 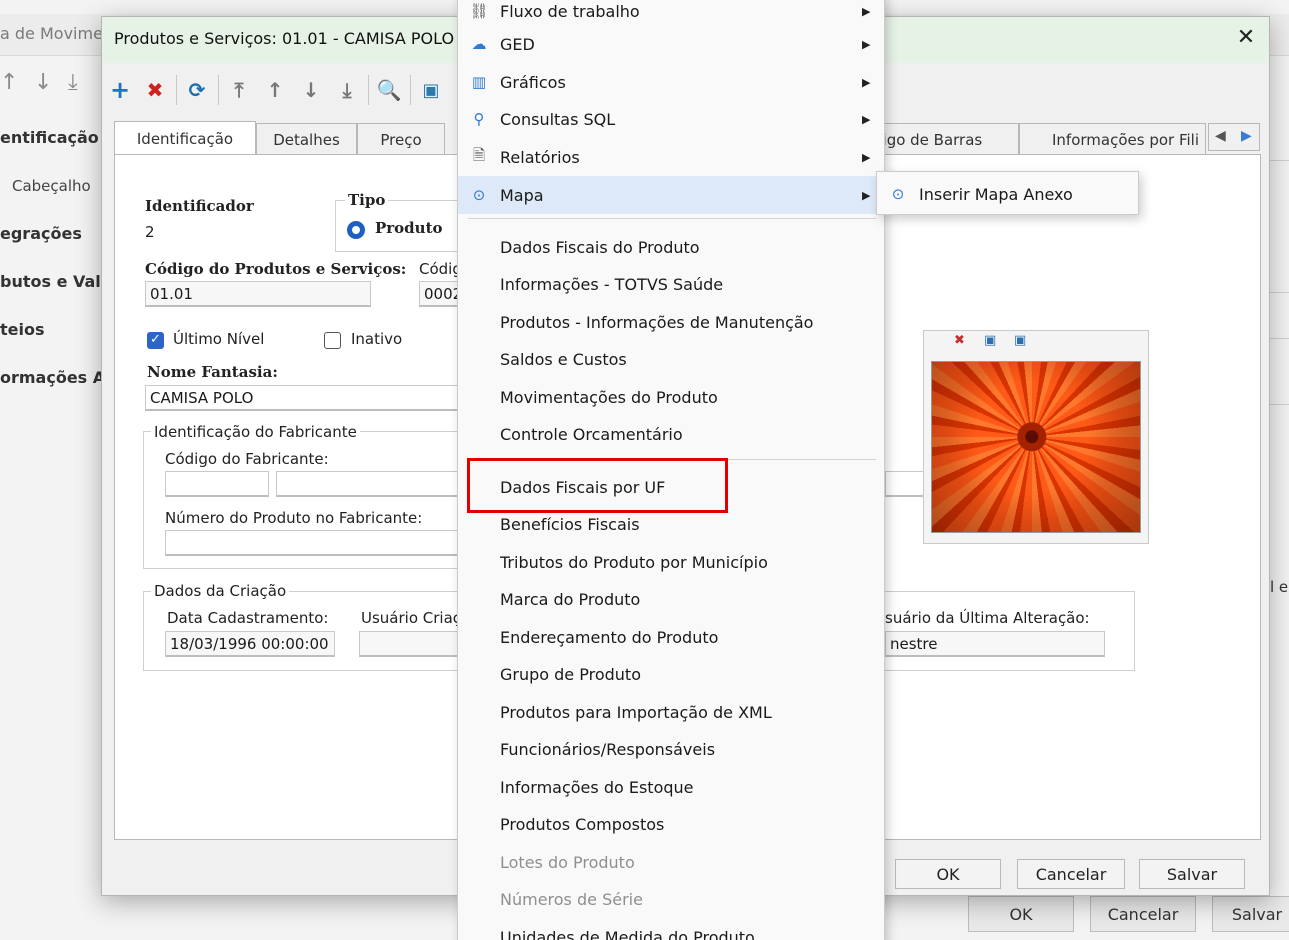 I want to click on menu-item-consultas-sql: ⚲ Consultas SQL ▶, so click(x=671, y=119).